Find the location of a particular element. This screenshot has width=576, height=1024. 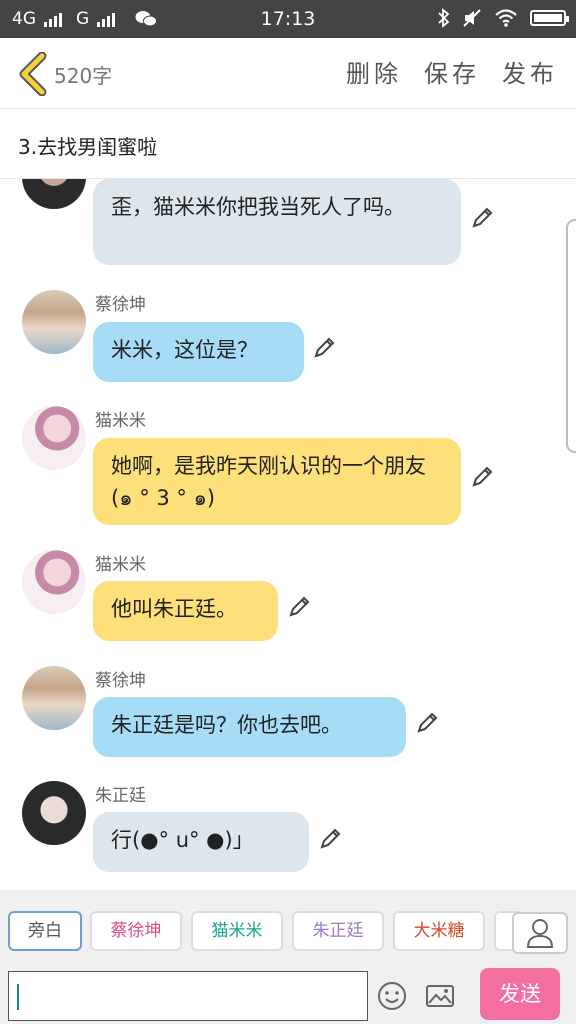

editor-header: 520字 删除 保存 发布 is located at coordinates (288, 73).